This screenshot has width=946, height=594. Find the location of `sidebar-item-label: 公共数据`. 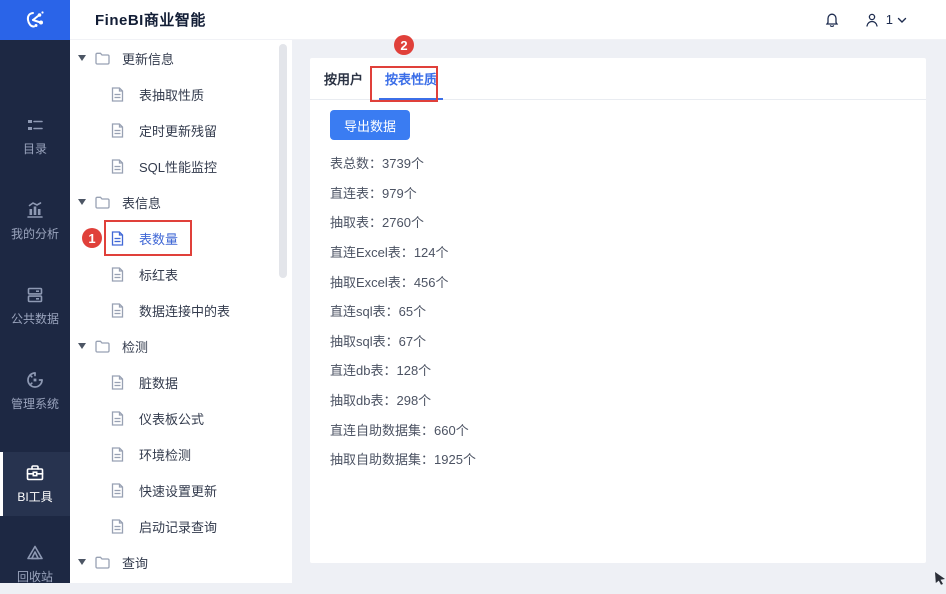

sidebar-item-label: 公共数据 is located at coordinates (34, 319).